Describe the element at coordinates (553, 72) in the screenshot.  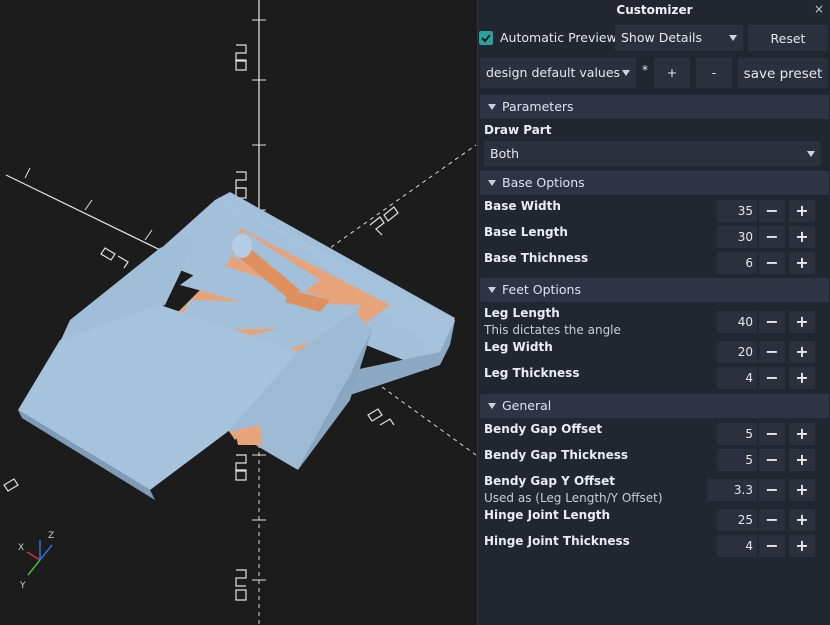
I see `preset-select-value: design default values` at that location.